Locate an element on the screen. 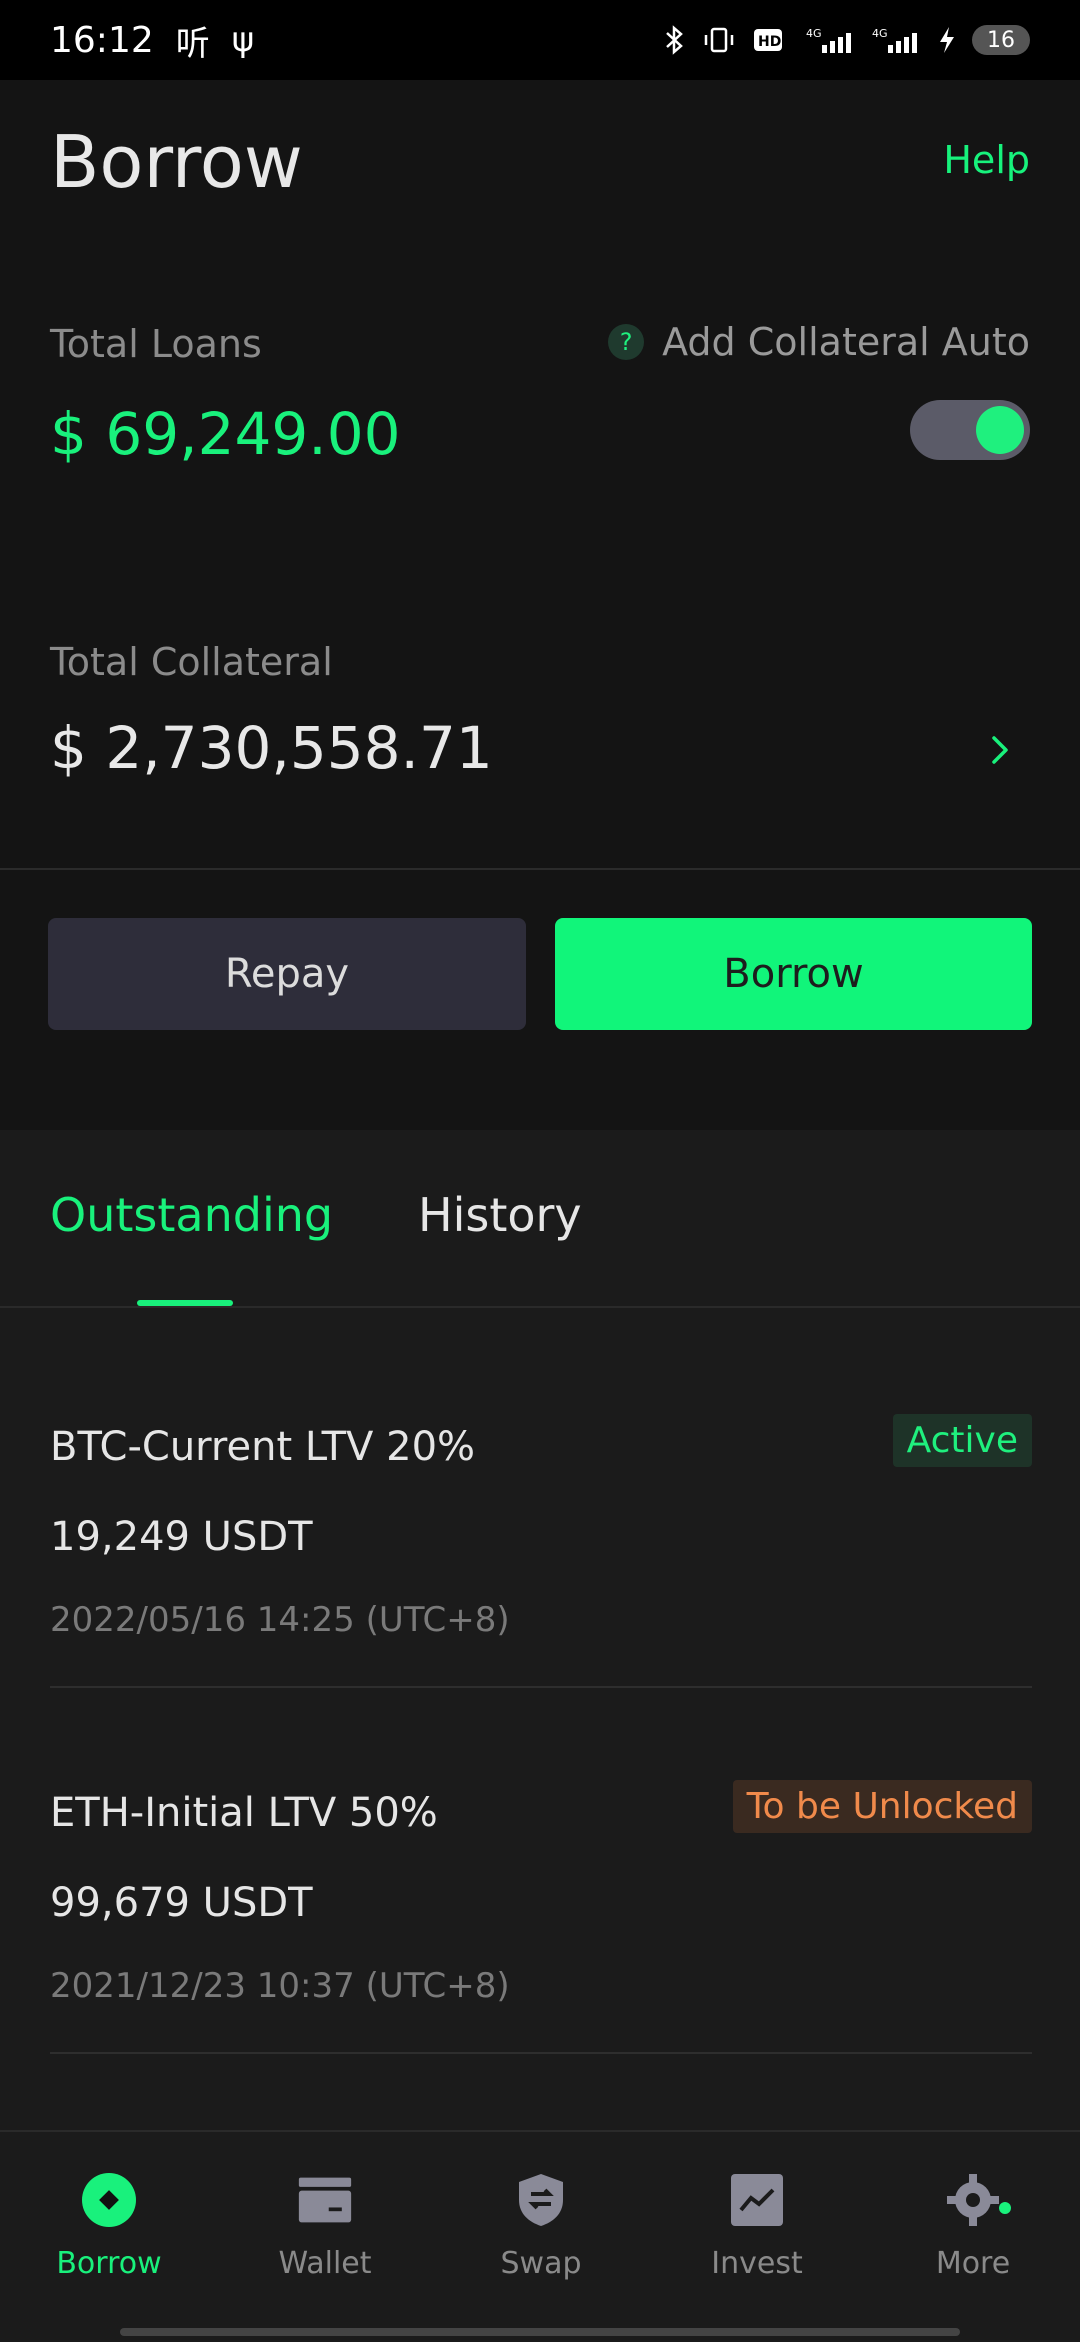 The height and width of the screenshot is (2342, 1080). gear-icon is located at coordinates (973, 2200).